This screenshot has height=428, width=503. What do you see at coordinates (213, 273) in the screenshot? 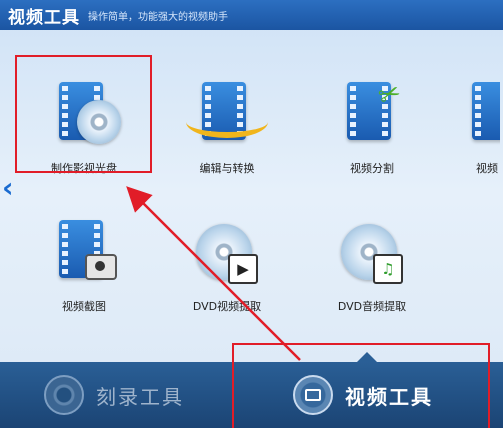
I see `annotation-arrow` at bounding box center [213, 273].